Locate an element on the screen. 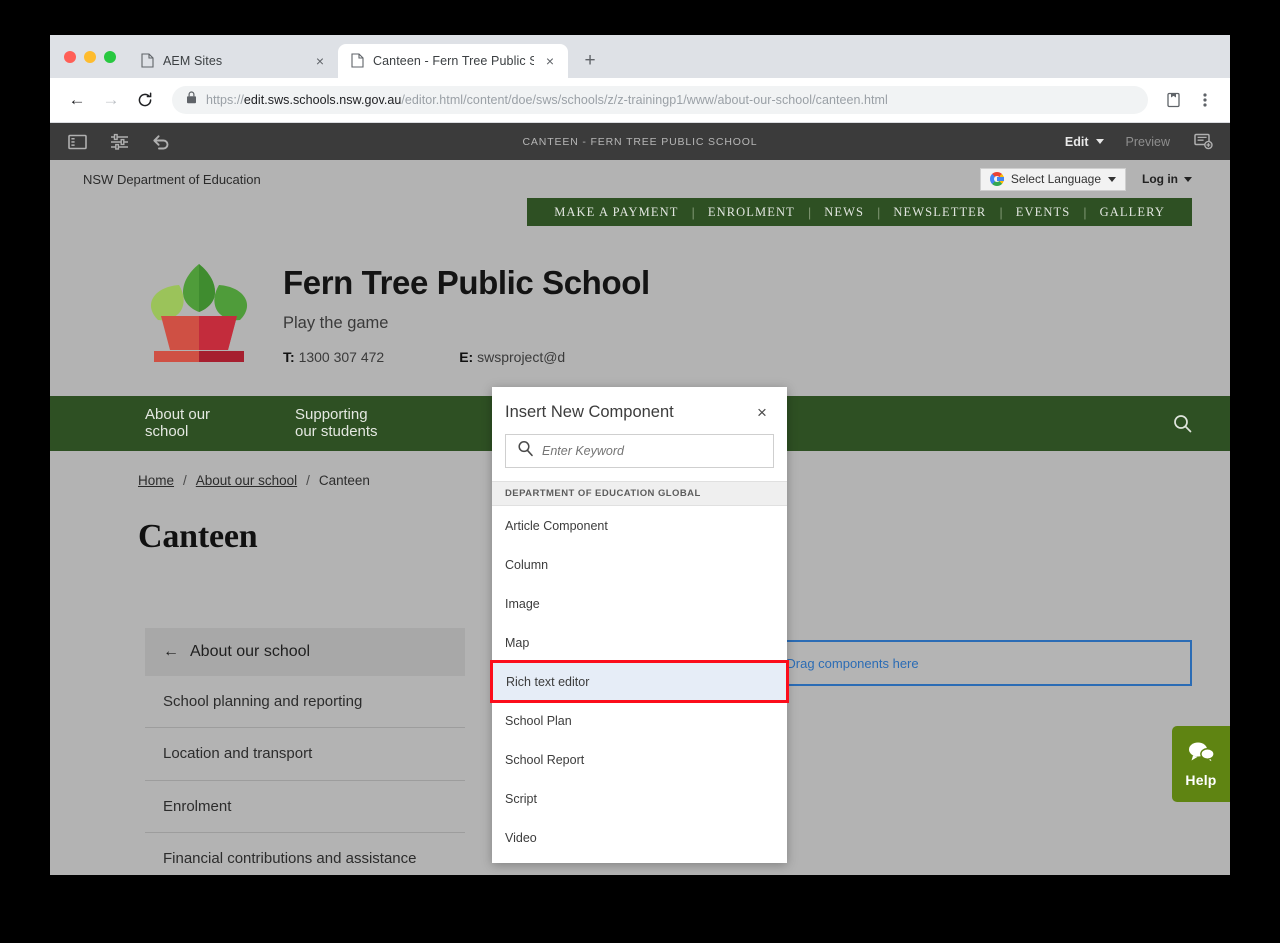 The width and height of the screenshot is (1280, 943). undo-icon is located at coordinates (161, 142).